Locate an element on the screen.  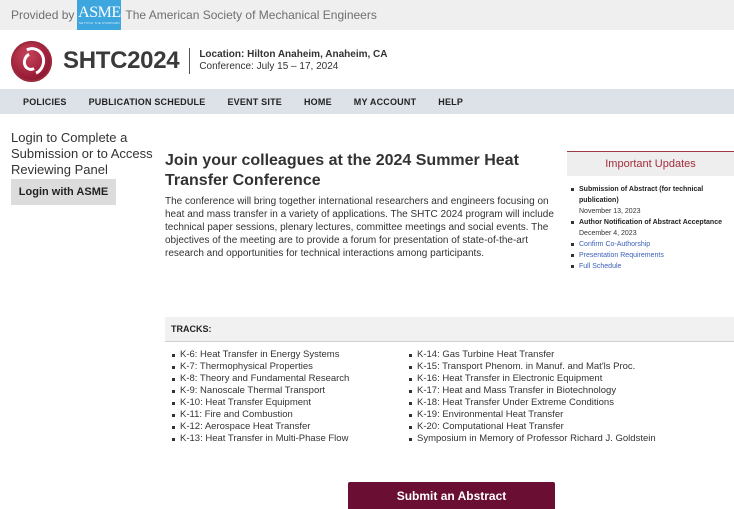
track-item: K-7: Thermophysical Properties is located at coordinates (260, 367).